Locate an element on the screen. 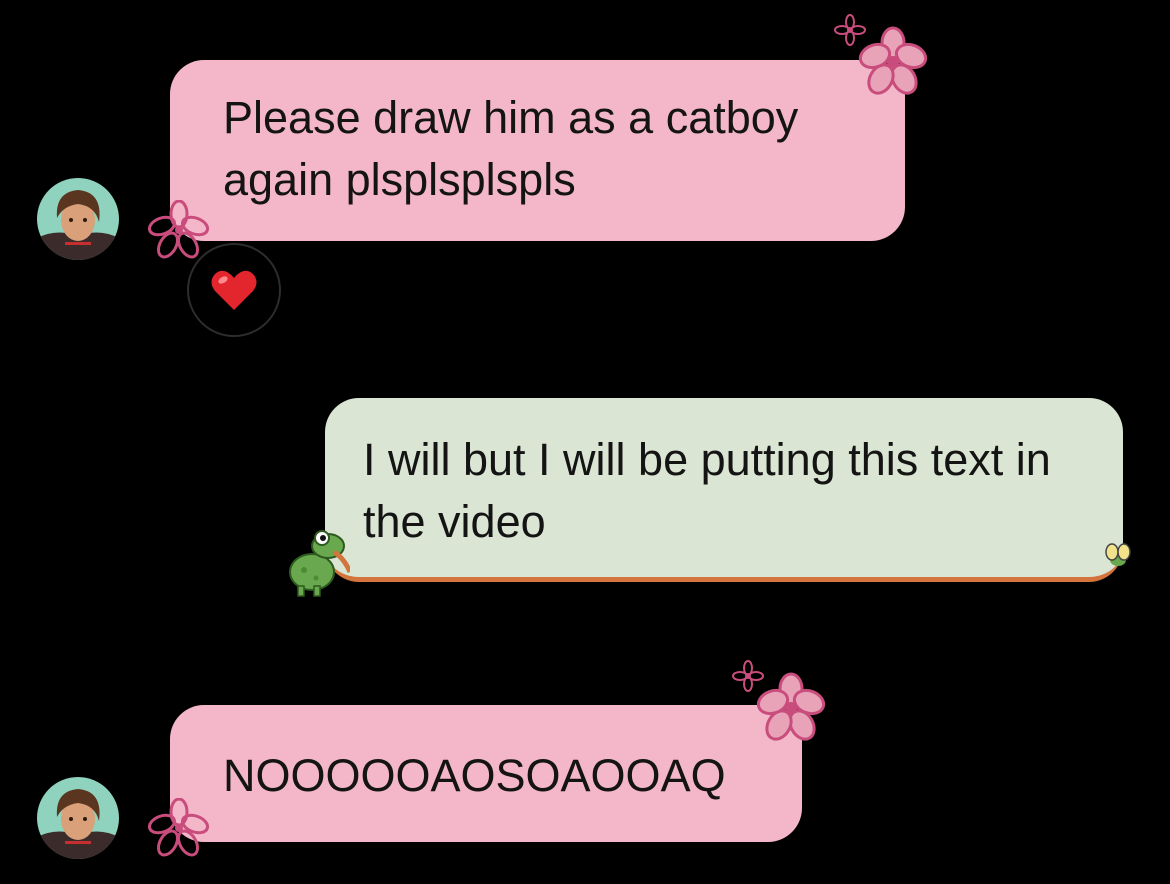 The image size is (1170, 884). heart-icon is located at coordinates (234, 290).